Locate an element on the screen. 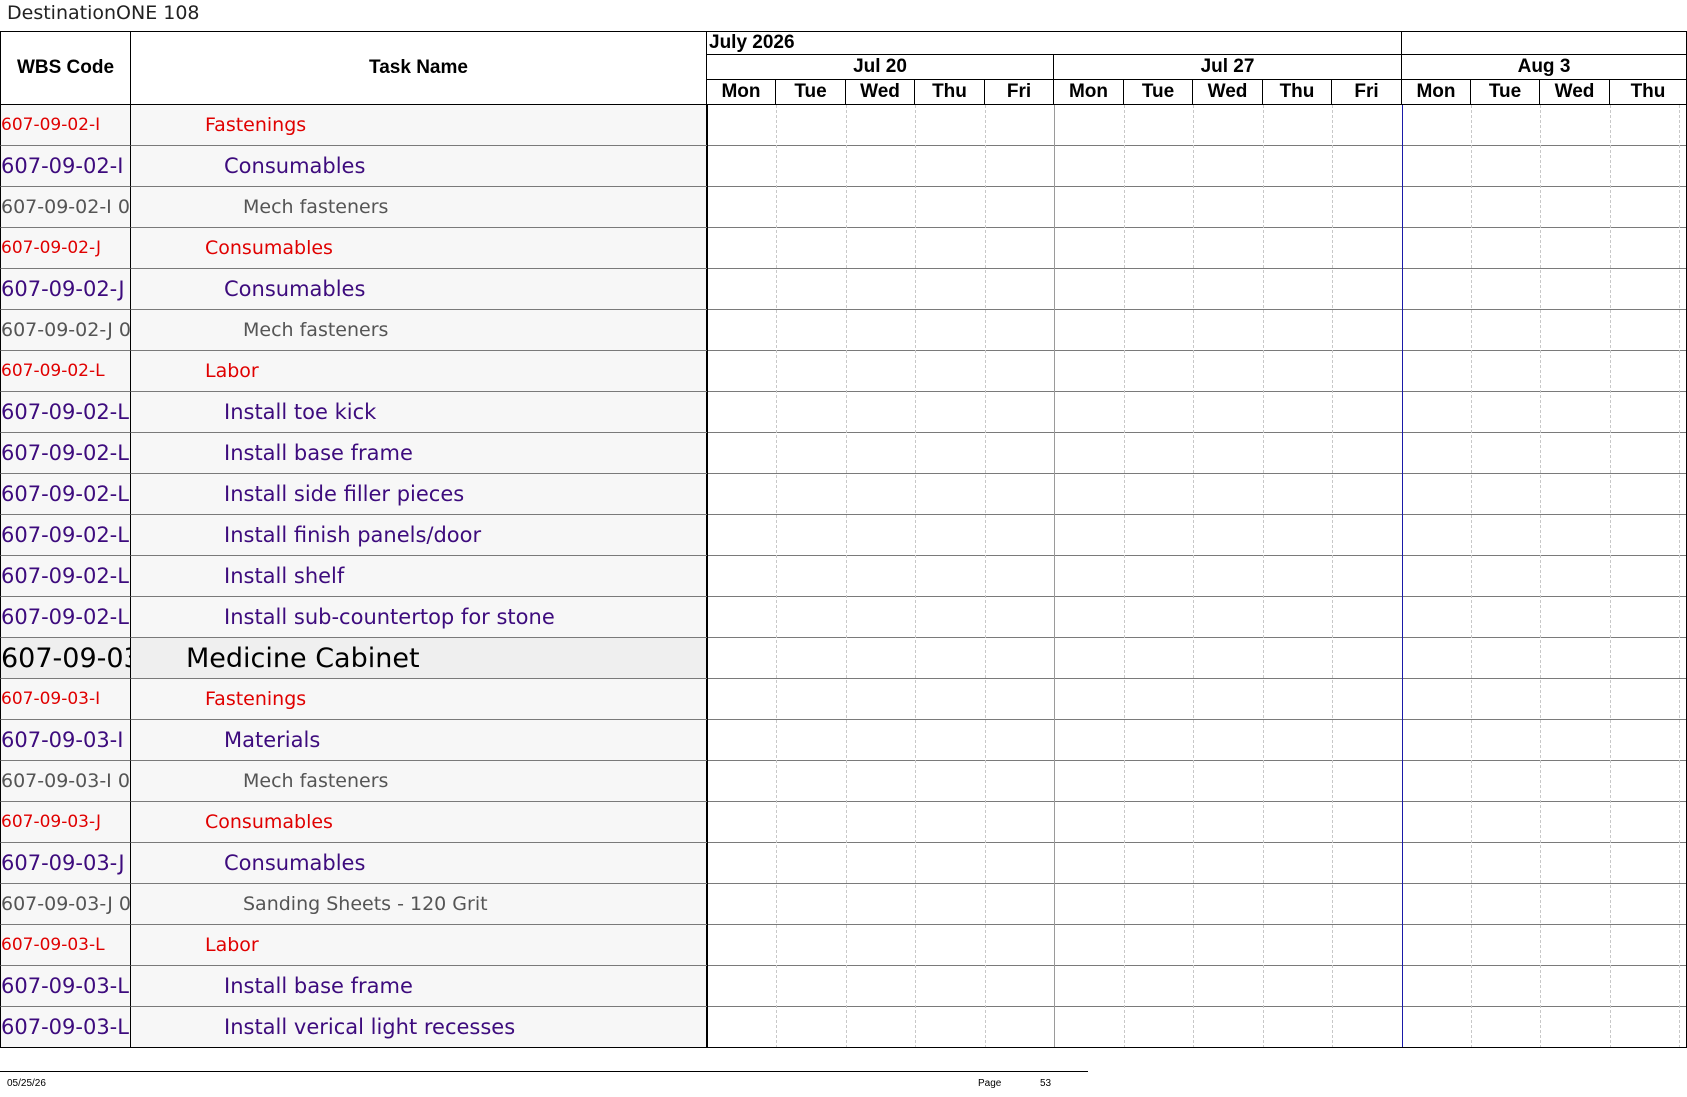 This screenshot has width=1687, height=1097. wbs-code-header: WBS Code is located at coordinates (65, 68).